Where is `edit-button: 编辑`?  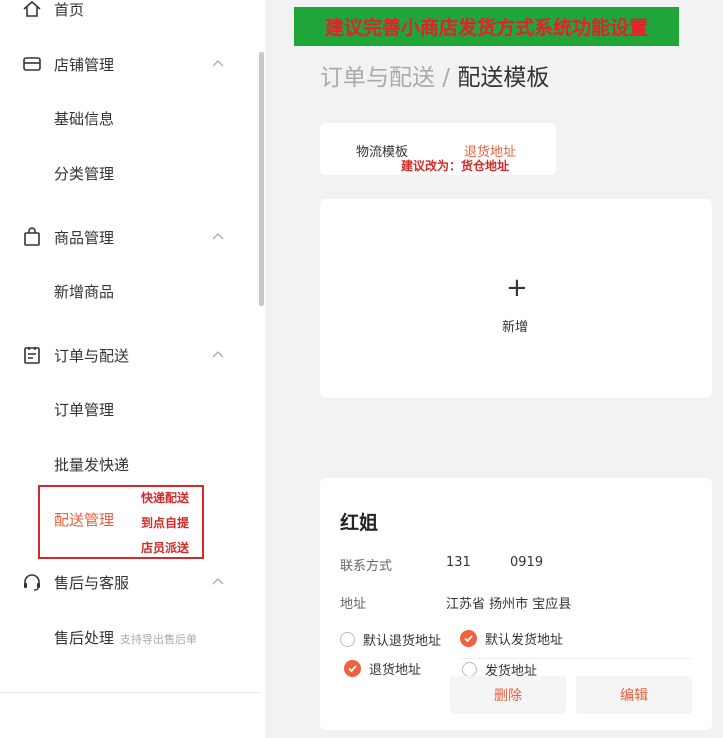 edit-button: 编辑 is located at coordinates (634, 695).